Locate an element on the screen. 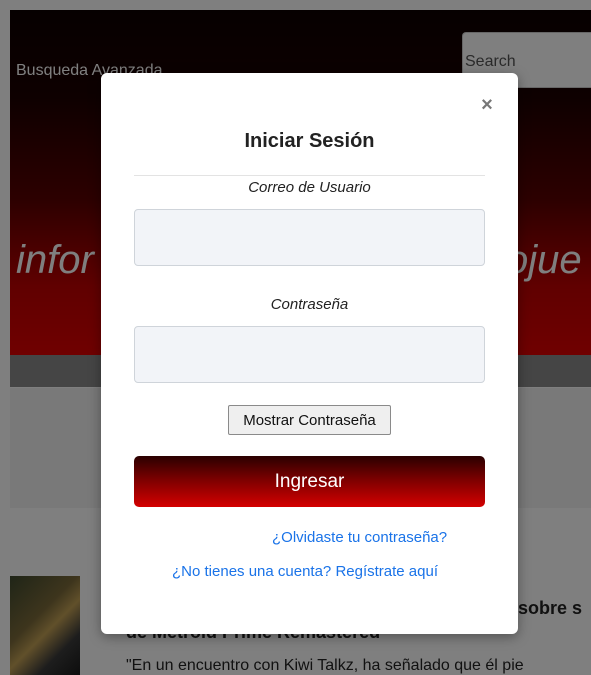 The width and height of the screenshot is (591, 675). email-field is located at coordinates (309, 237).